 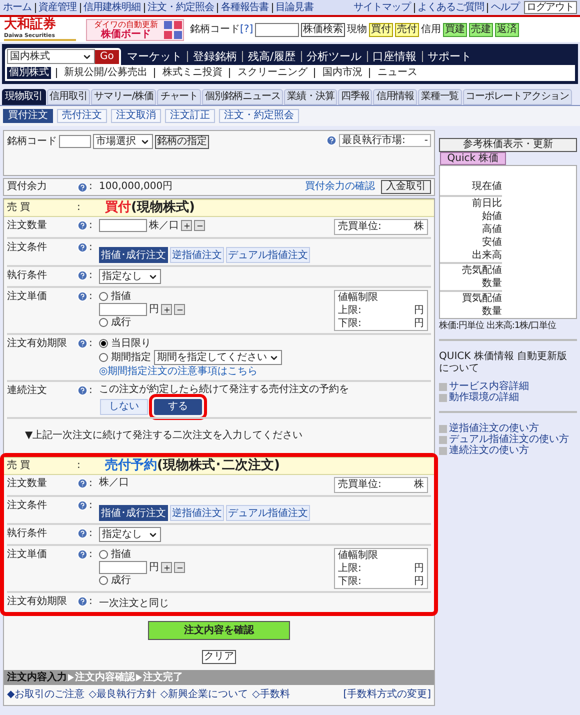 What do you see at coordinates (182, 141) in the screenshot?
I see `specify-stock-button: 銘柄の指定` at bounding box center [182, 141].